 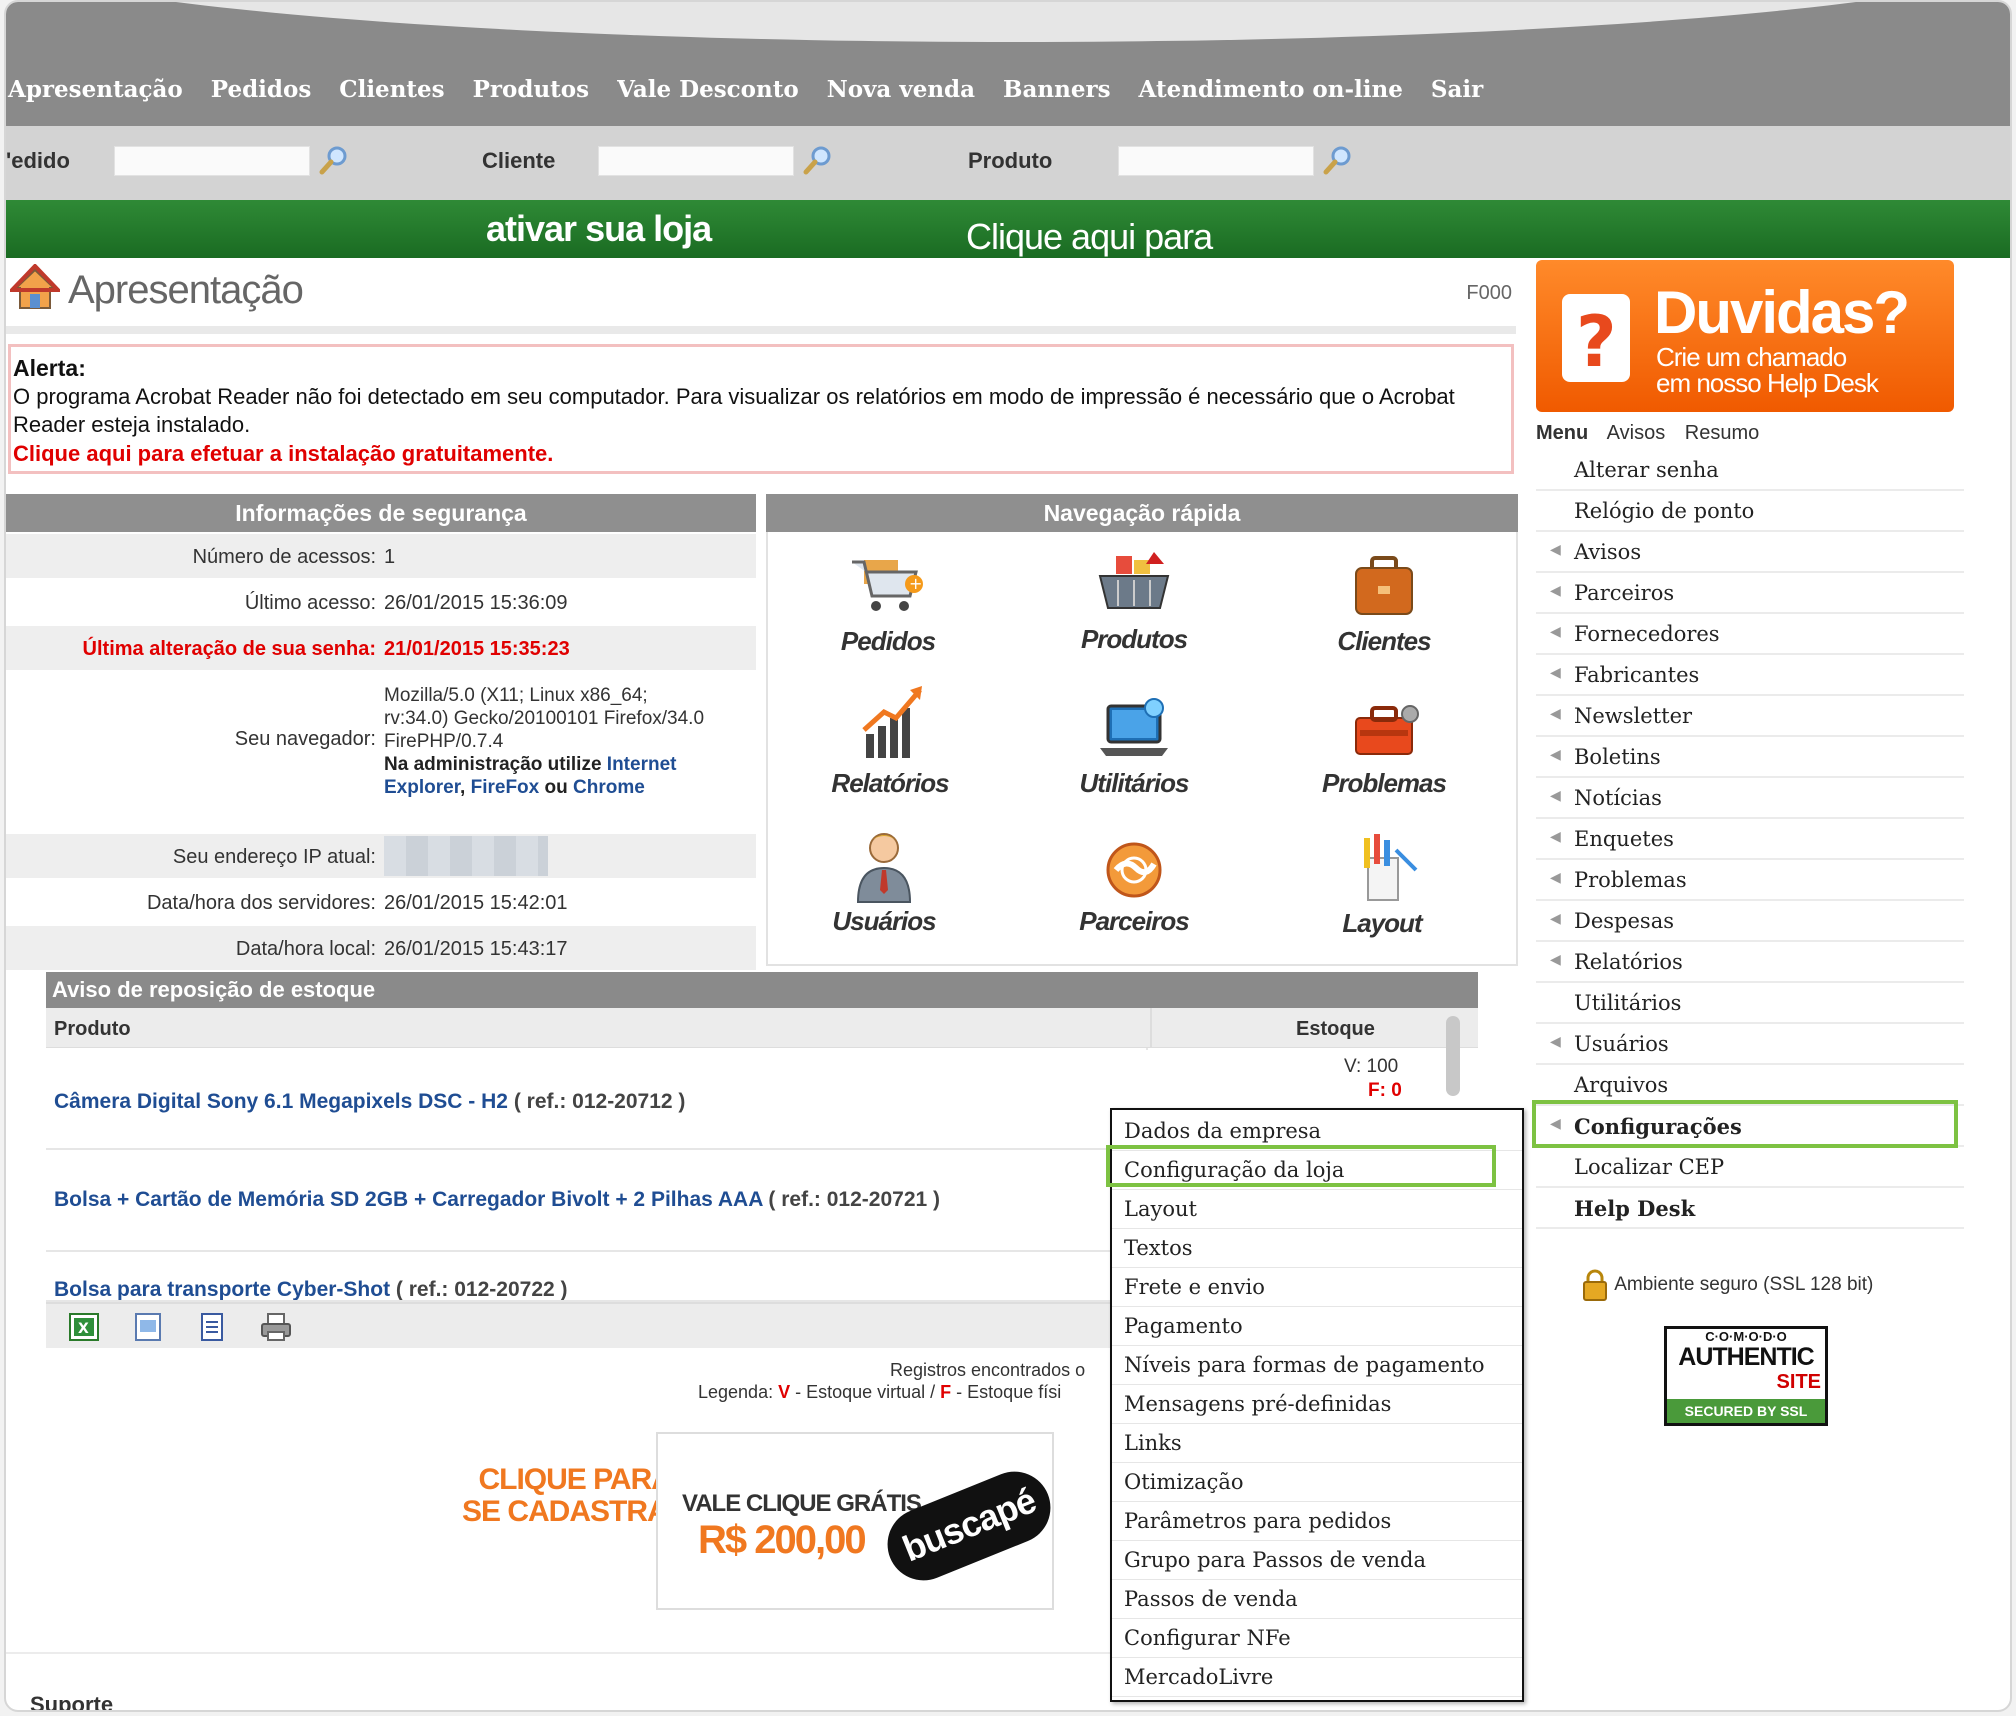 What do you see at coordinates (1317, 1560) in the screenshot?
I see `submenu-item-grupo-para-passos-de-venda: Grupo para Passos de venda` at bounding box center [1317, 1560].